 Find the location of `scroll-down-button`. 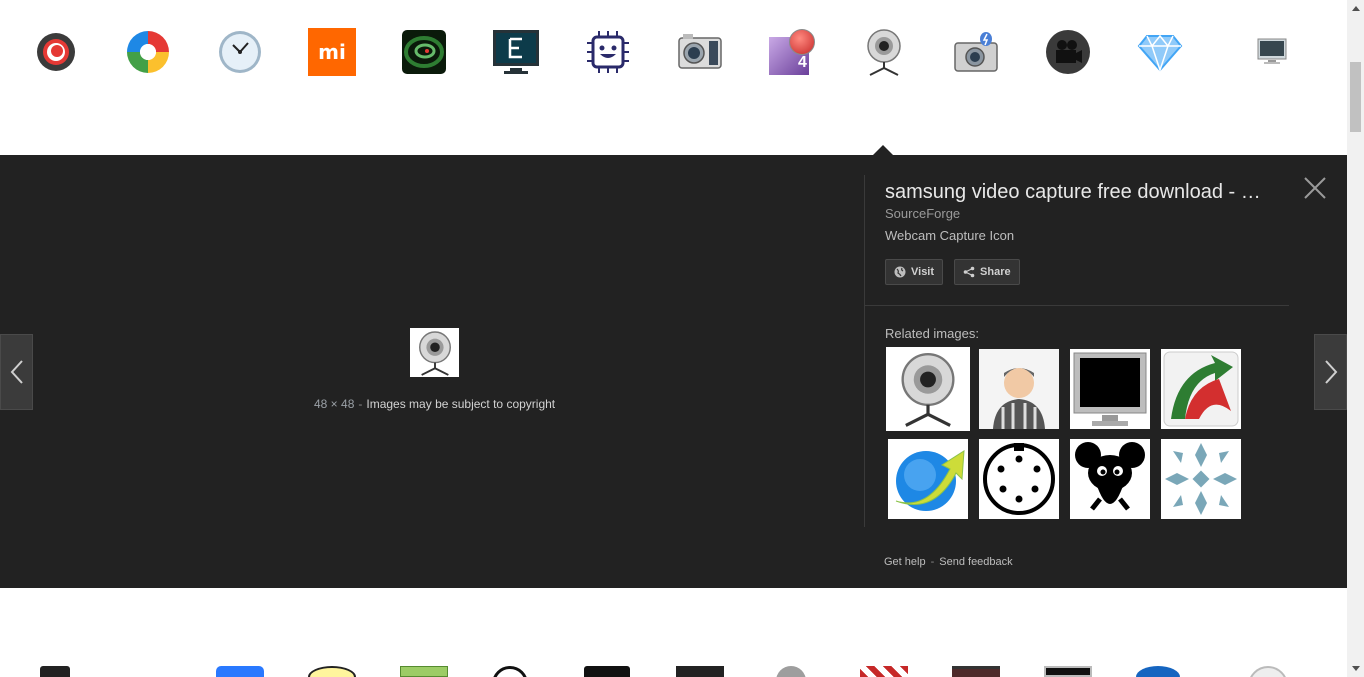

scroll-down-button is located at coordinates (1355, 668).